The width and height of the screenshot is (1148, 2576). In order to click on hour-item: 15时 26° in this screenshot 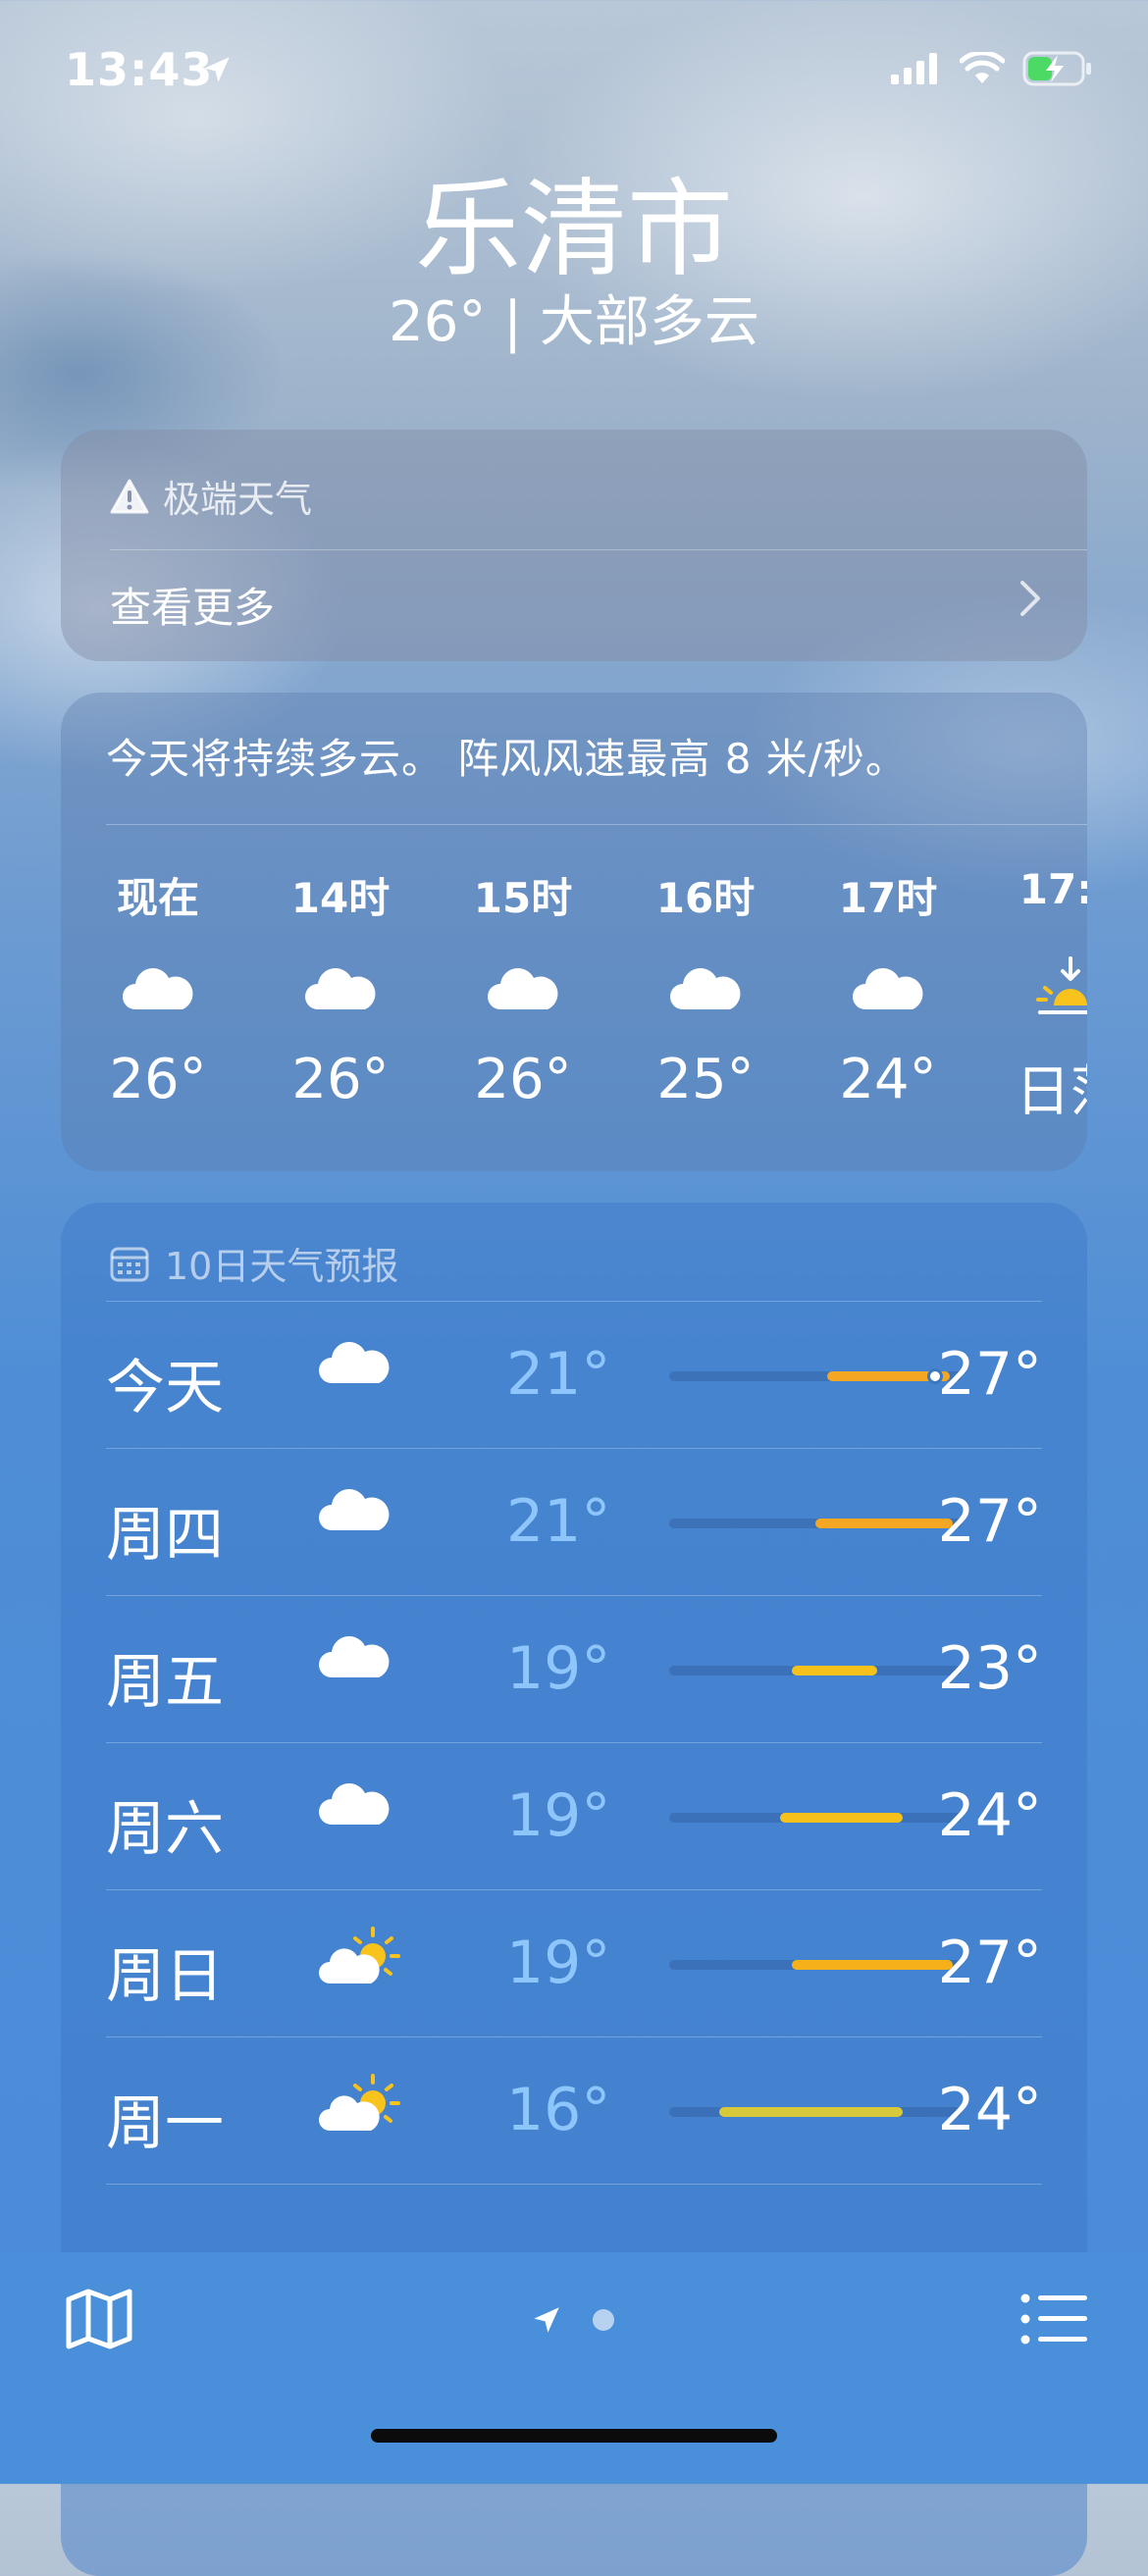, I will do `click(523, 988)`.